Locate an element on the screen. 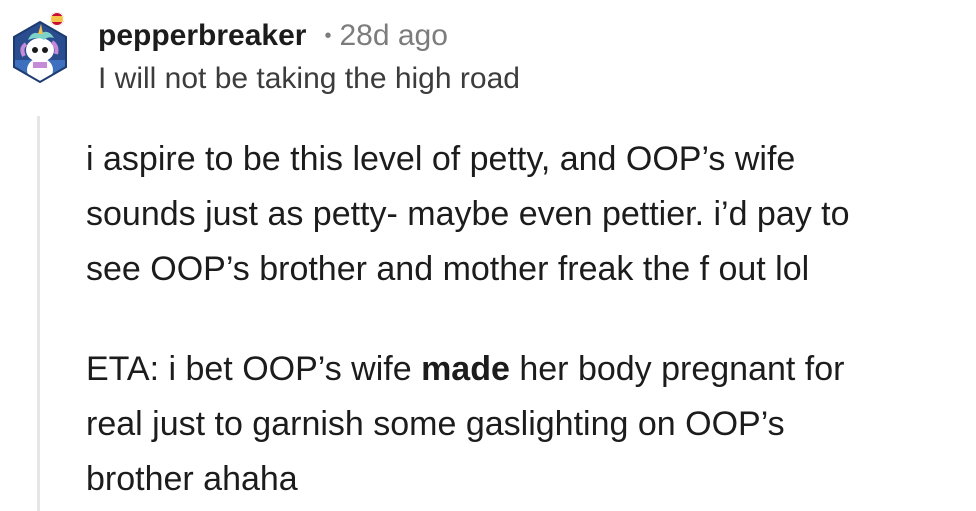 This screenshot has width=976, height=511. user-flair: I will not be taking the high road is located at coordinates (309, 78).